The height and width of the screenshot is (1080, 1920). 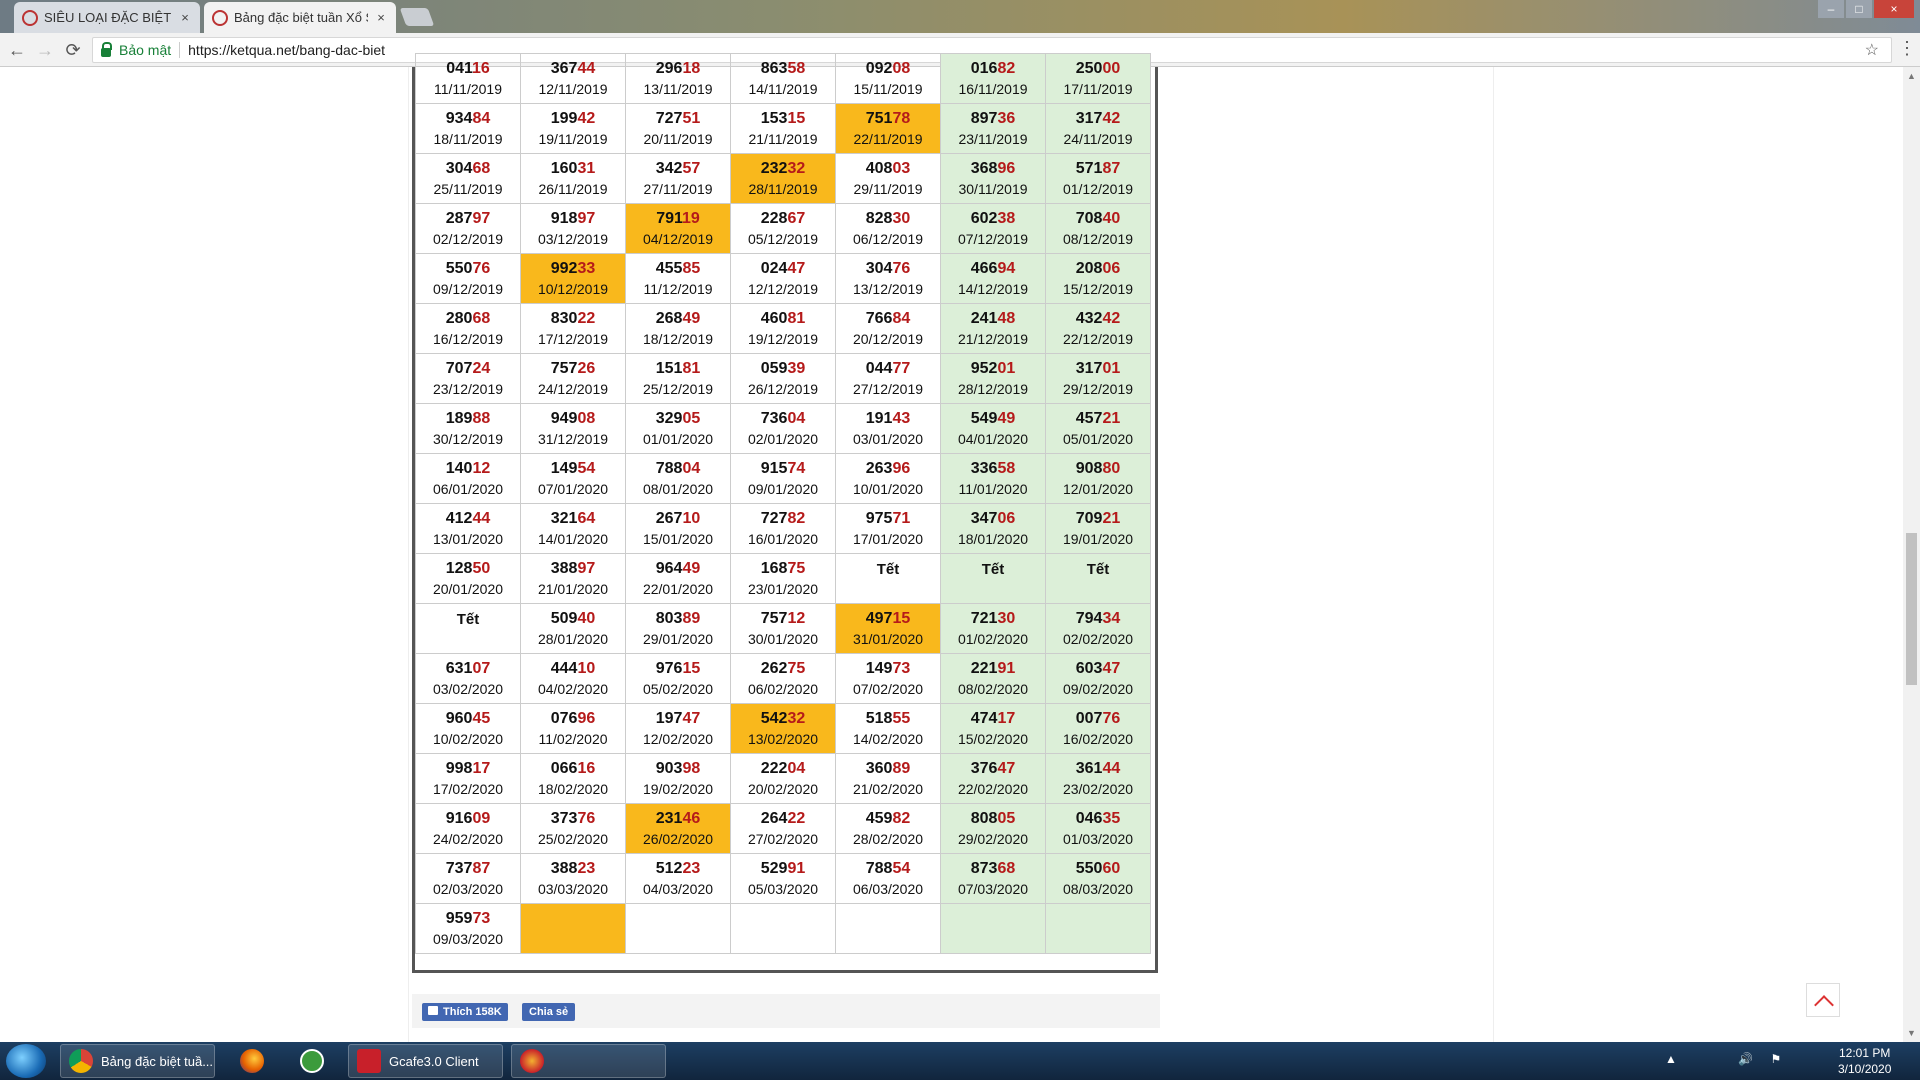 What do you see at coordinates (1859, 9) in the screenshot?
I see `maximize-button: □` at bounding box center [1859, 9].